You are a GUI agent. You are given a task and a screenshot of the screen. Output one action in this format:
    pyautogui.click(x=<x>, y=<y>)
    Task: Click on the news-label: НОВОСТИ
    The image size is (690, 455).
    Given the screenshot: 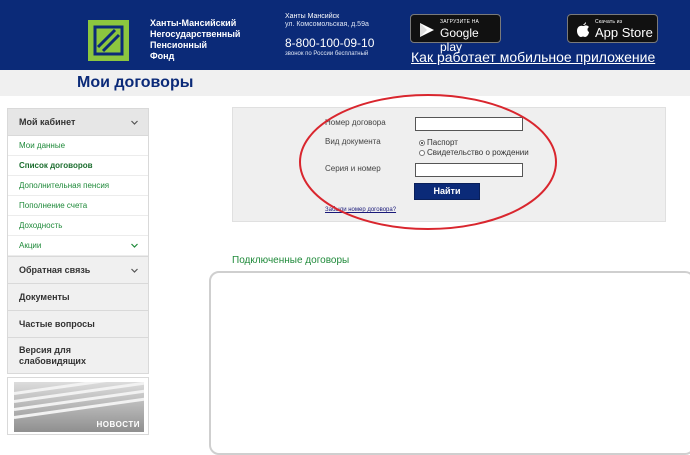 What is the action you would take?
    pyautogui.click(x=118, y=424)
    